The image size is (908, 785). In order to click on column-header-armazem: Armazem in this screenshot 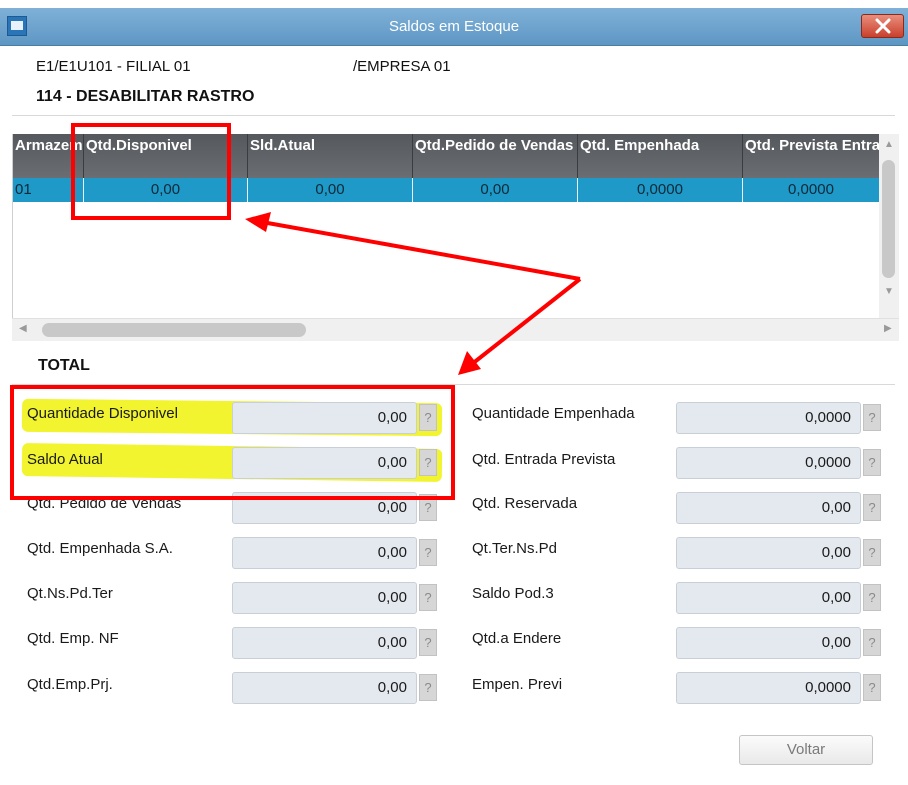, I will do `click(48, 156)`.